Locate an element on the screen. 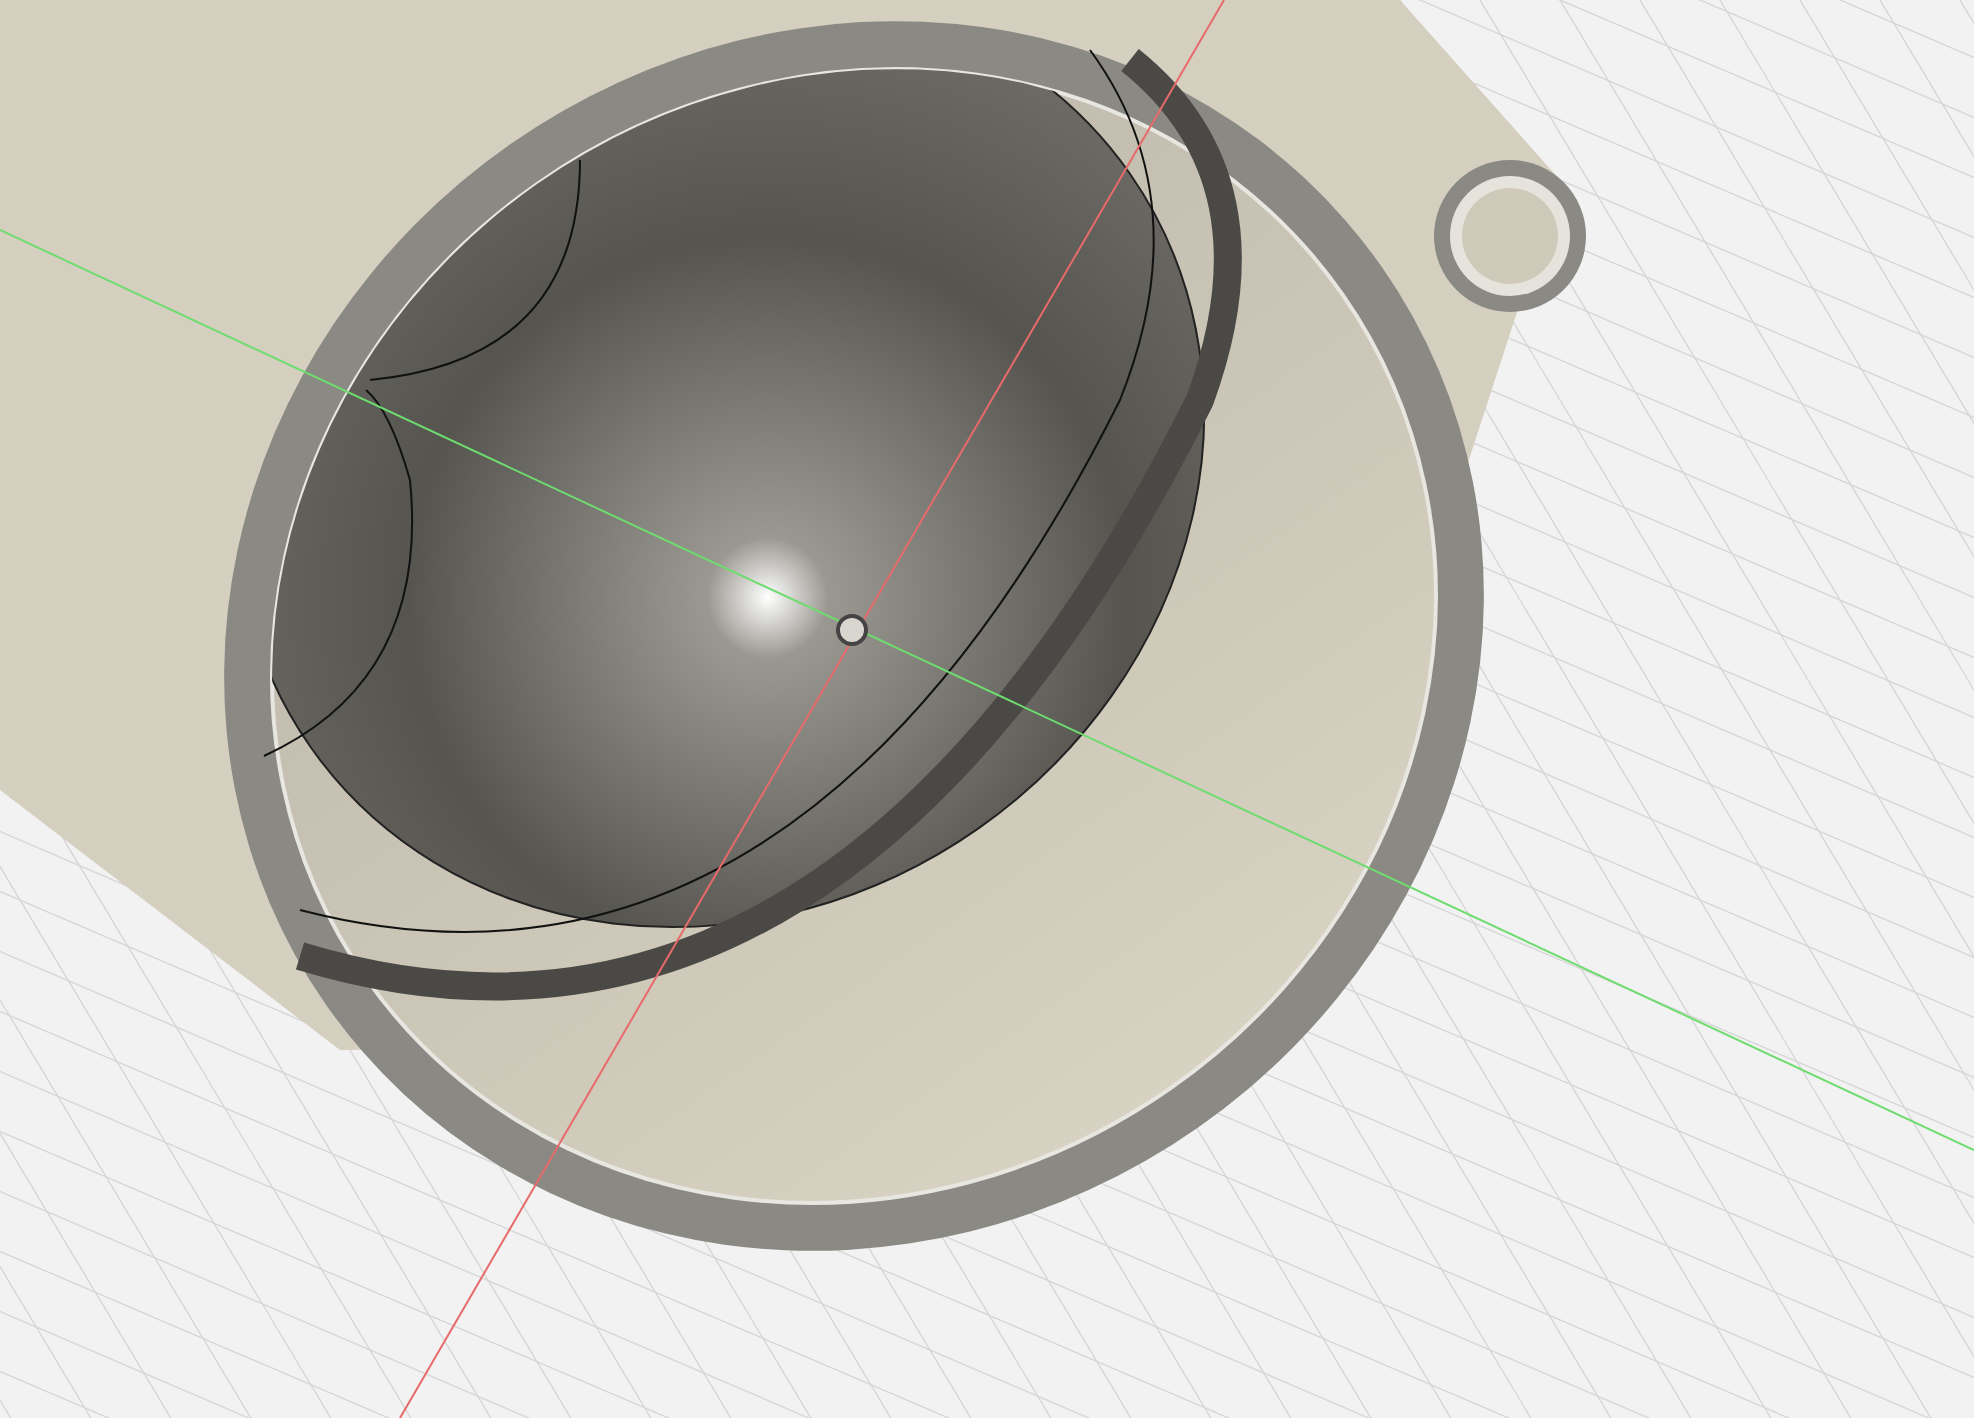 The image size is (1974, 1418). origin-marker-icon is located at coordinates (852, 630).